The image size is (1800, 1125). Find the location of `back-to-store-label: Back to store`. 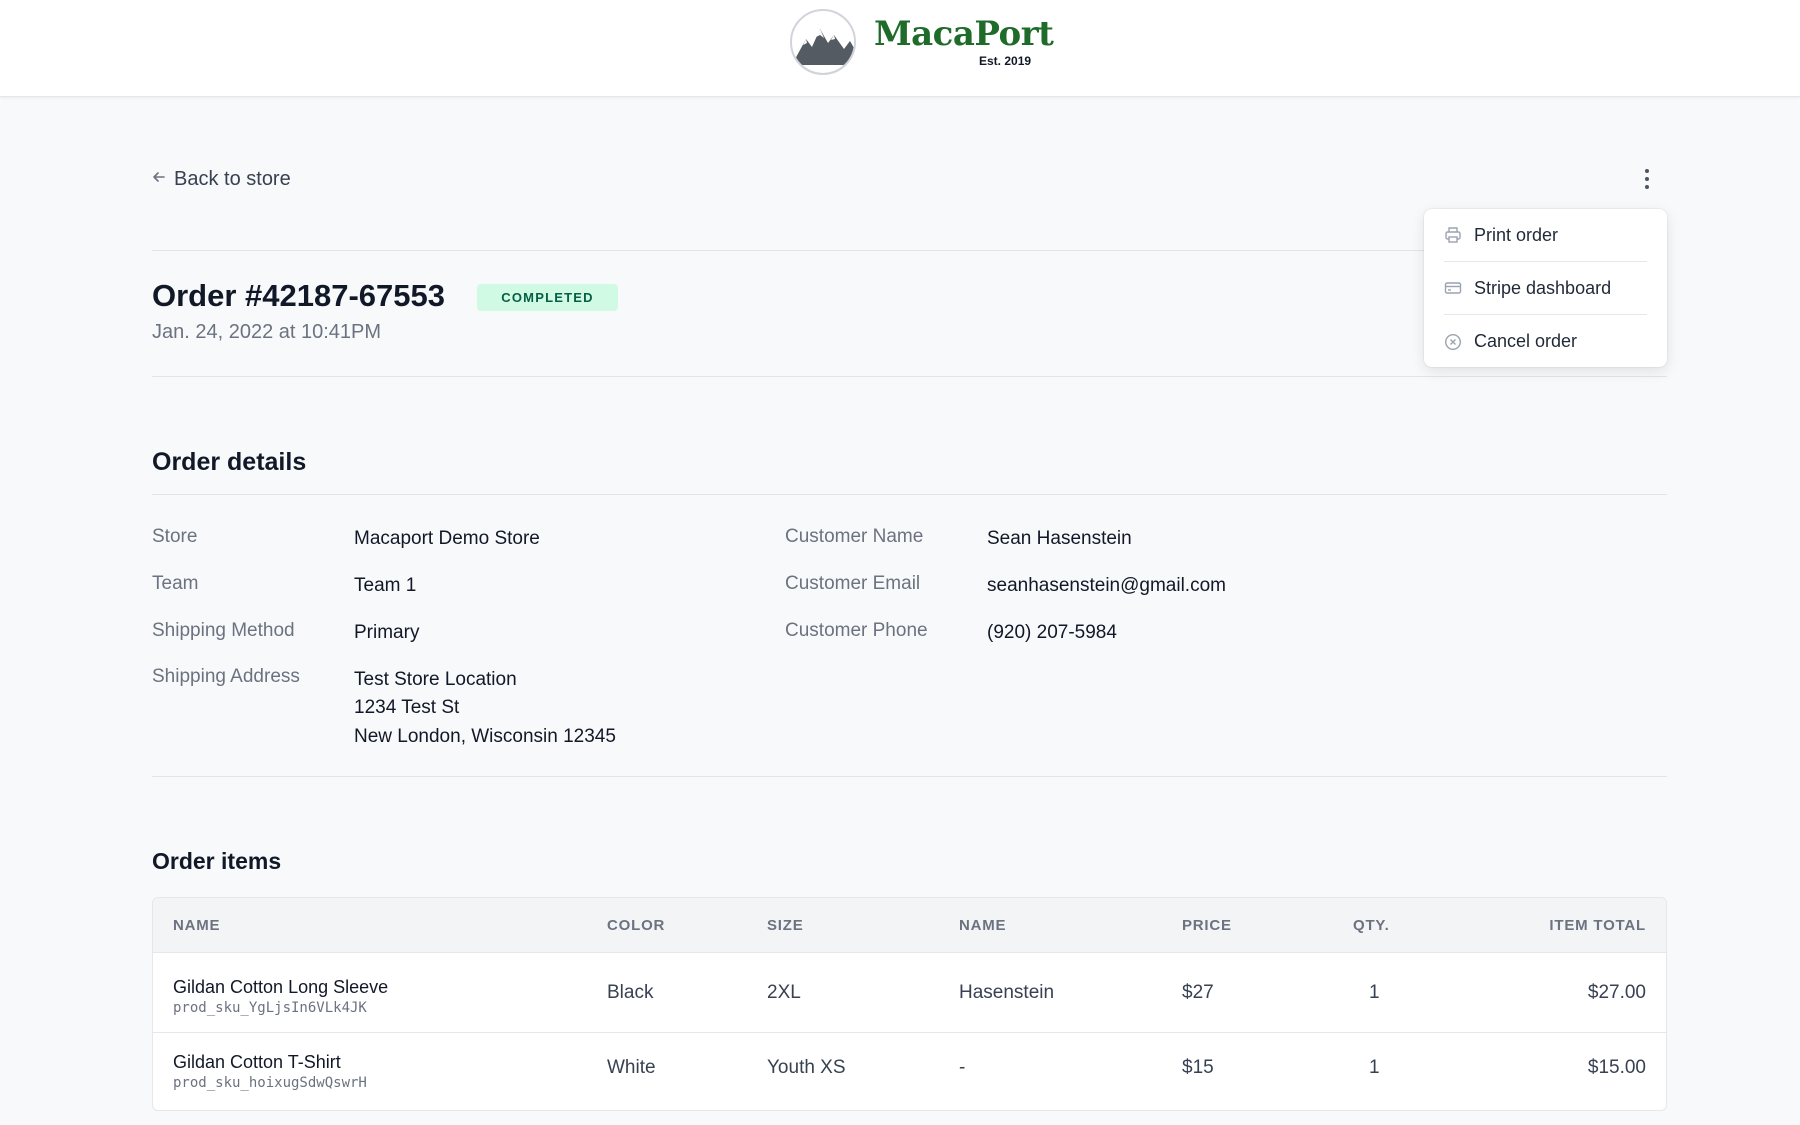

back-to-store-label: Back to store is located at coordinates (232, 178).